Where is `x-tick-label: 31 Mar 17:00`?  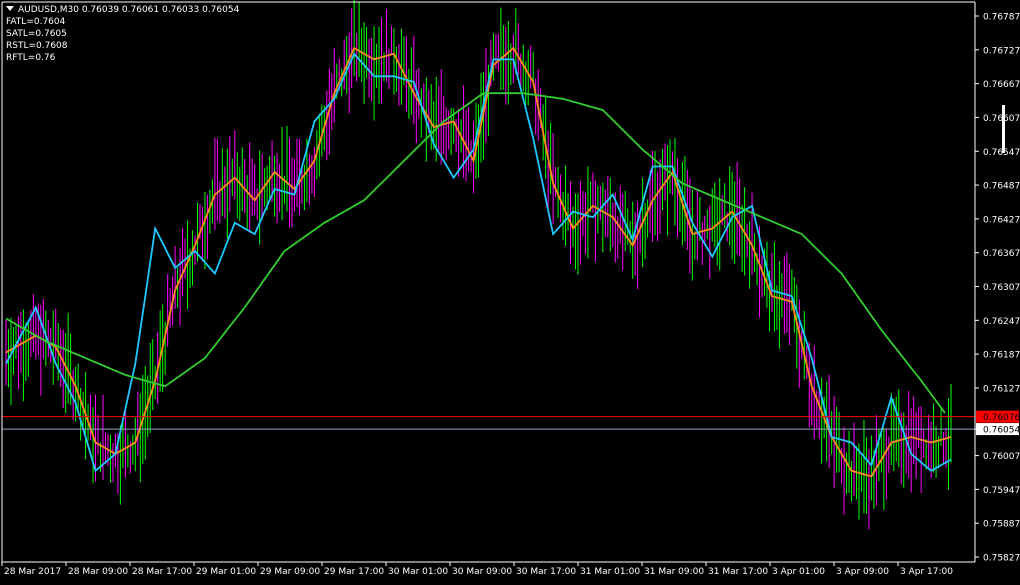
x-tick-label: 31 Mar 17:00 is located at coordinates (738, 572).